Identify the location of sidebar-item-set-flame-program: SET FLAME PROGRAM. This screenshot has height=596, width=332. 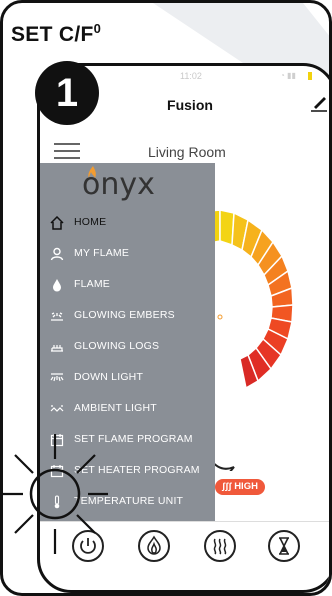
(127, 441).